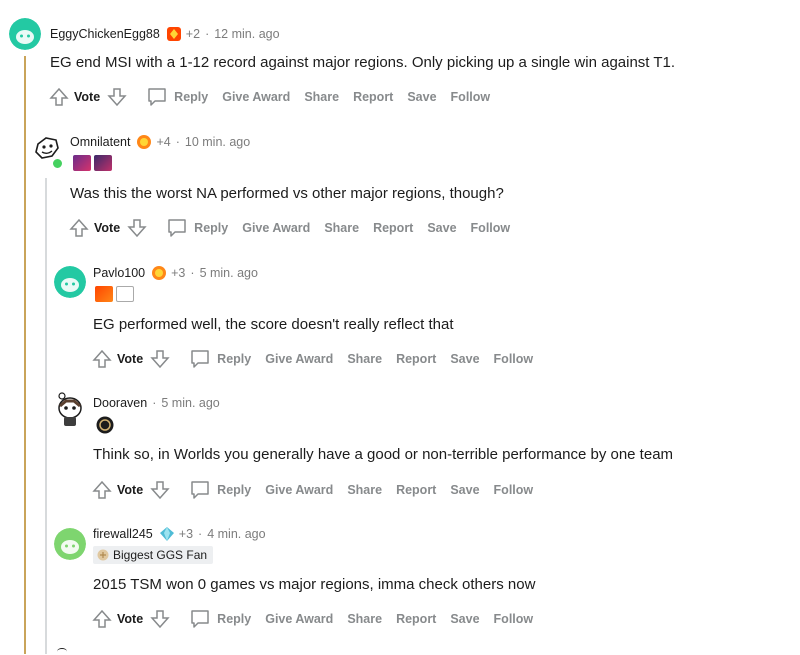  I want to click on user-flair: Biggest GGS Fan, so click(153, 555).